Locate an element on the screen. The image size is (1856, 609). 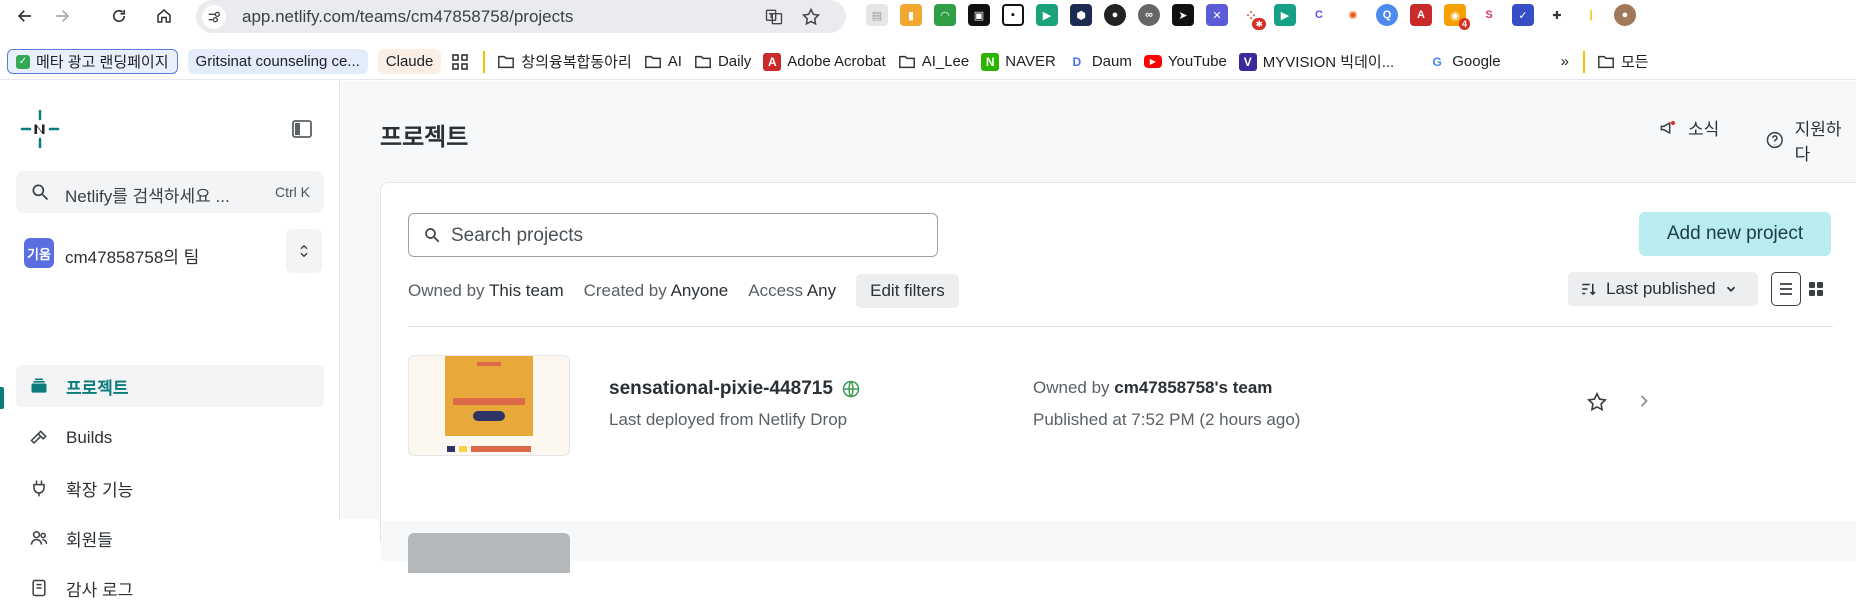
project-owner: Owned by cm47858758's team is located at coordinates (1153, 387).